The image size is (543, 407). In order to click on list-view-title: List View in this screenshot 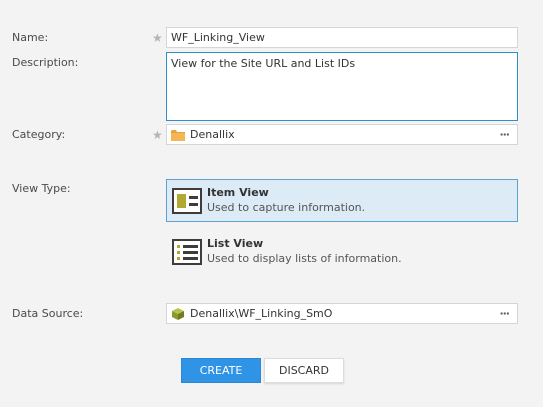, I will do `click(235, 243)`.